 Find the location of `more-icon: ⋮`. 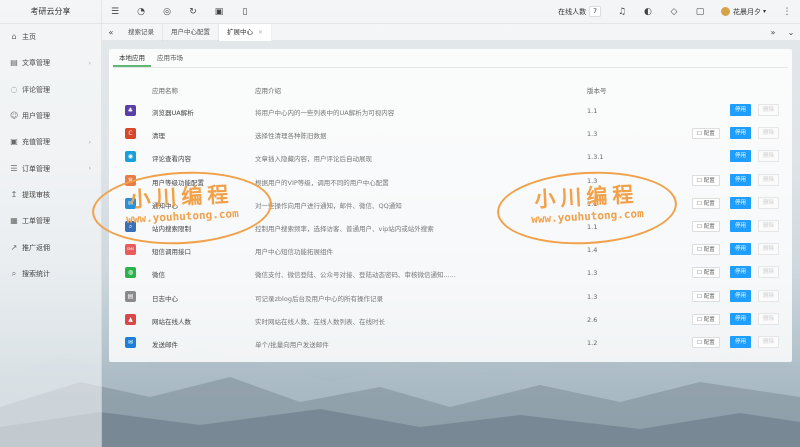

more-icon: ⋮ is located at coordinates (787, 12).